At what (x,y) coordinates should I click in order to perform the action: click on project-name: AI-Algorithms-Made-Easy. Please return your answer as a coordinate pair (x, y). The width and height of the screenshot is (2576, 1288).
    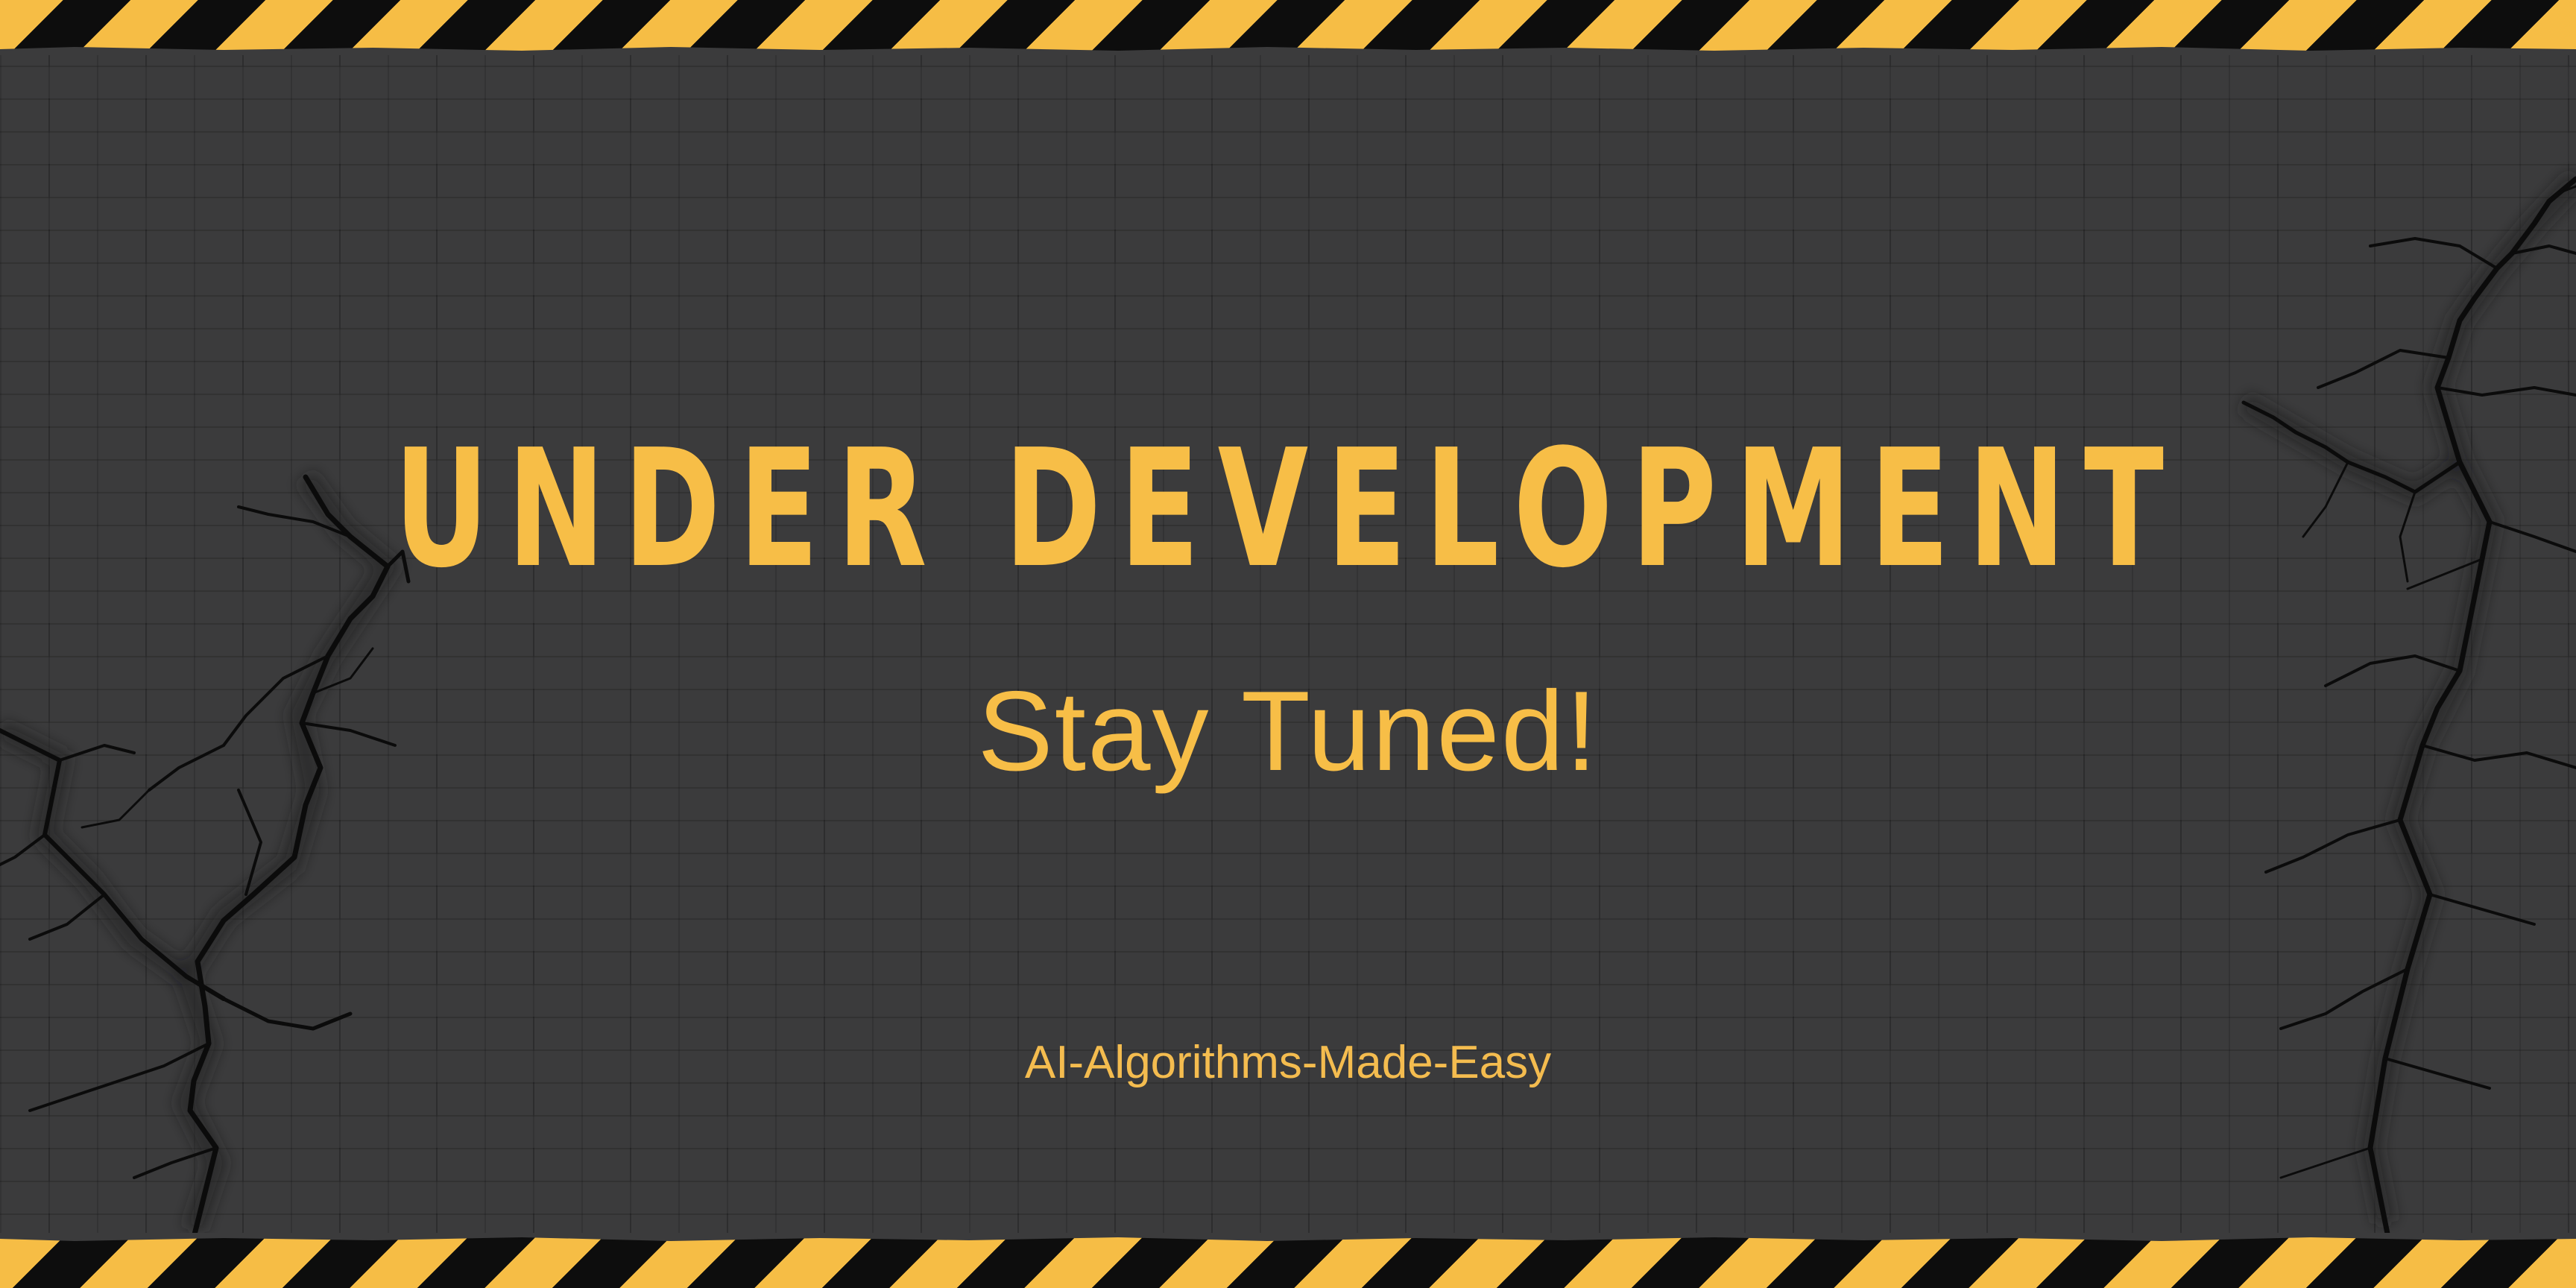
    Looking at the image, I should click on (1288, 1062).